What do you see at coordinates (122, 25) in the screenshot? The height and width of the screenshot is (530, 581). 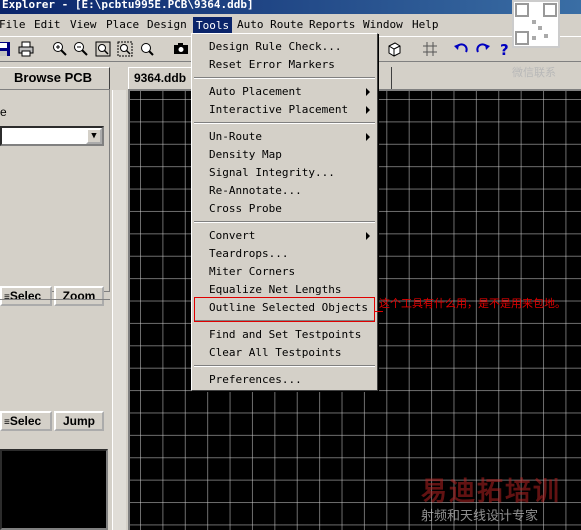 I see `menu-place: Place` at bounding box center [122, 25].